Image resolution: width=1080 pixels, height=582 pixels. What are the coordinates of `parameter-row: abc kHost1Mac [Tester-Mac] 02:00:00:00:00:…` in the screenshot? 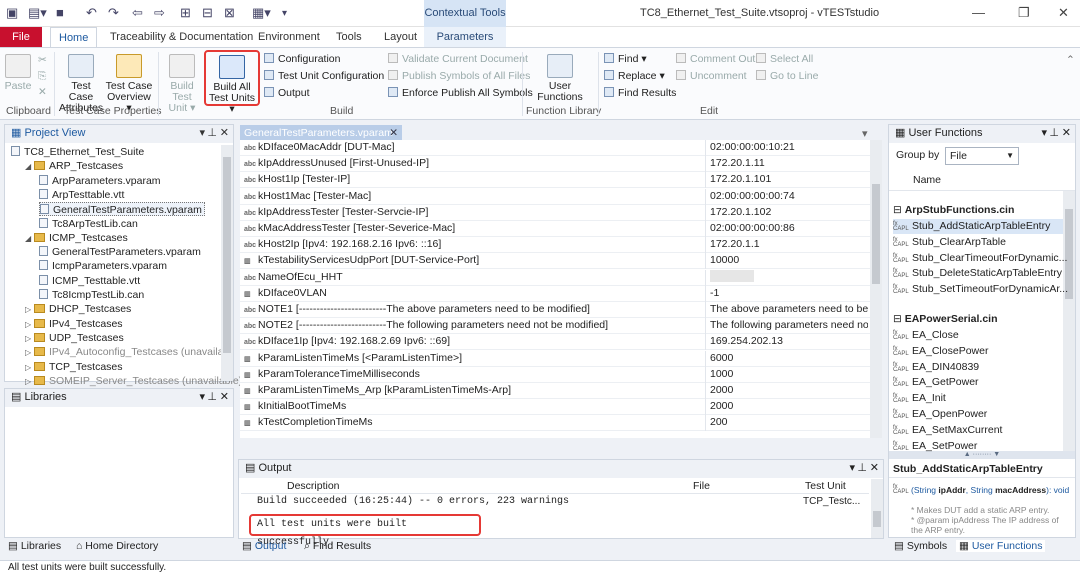 It's located at (555, 196).